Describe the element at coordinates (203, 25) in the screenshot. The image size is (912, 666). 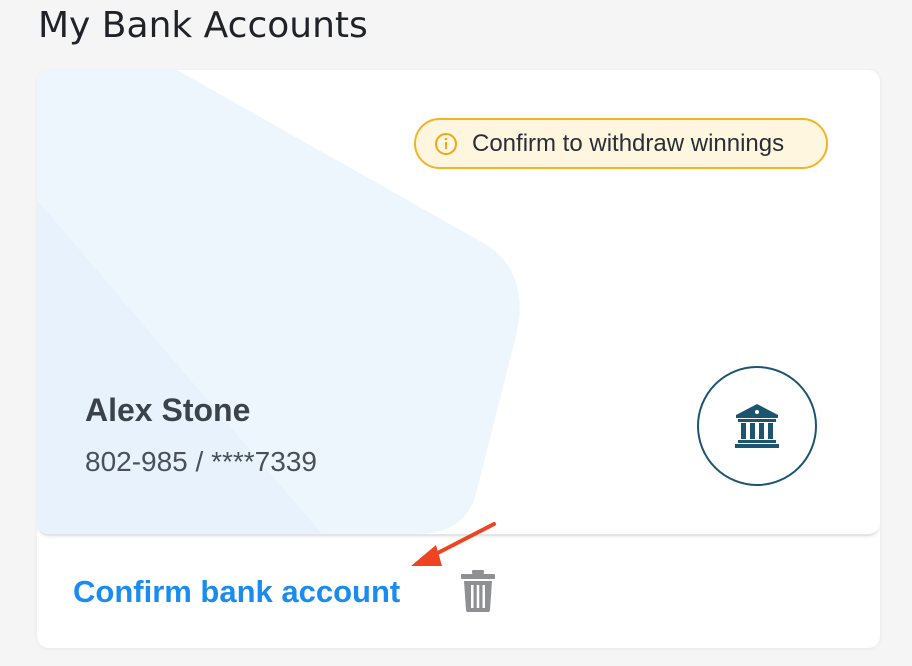
I see `page-title: My Bank Accounts` at that location.